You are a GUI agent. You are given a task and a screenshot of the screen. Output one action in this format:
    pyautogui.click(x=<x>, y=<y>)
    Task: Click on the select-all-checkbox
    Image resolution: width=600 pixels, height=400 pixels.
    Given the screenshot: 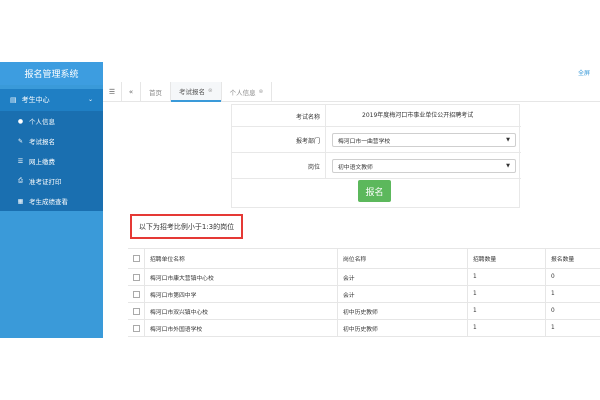 What is the action you would take?
    pyautogui.click(x=136, y=258)
    